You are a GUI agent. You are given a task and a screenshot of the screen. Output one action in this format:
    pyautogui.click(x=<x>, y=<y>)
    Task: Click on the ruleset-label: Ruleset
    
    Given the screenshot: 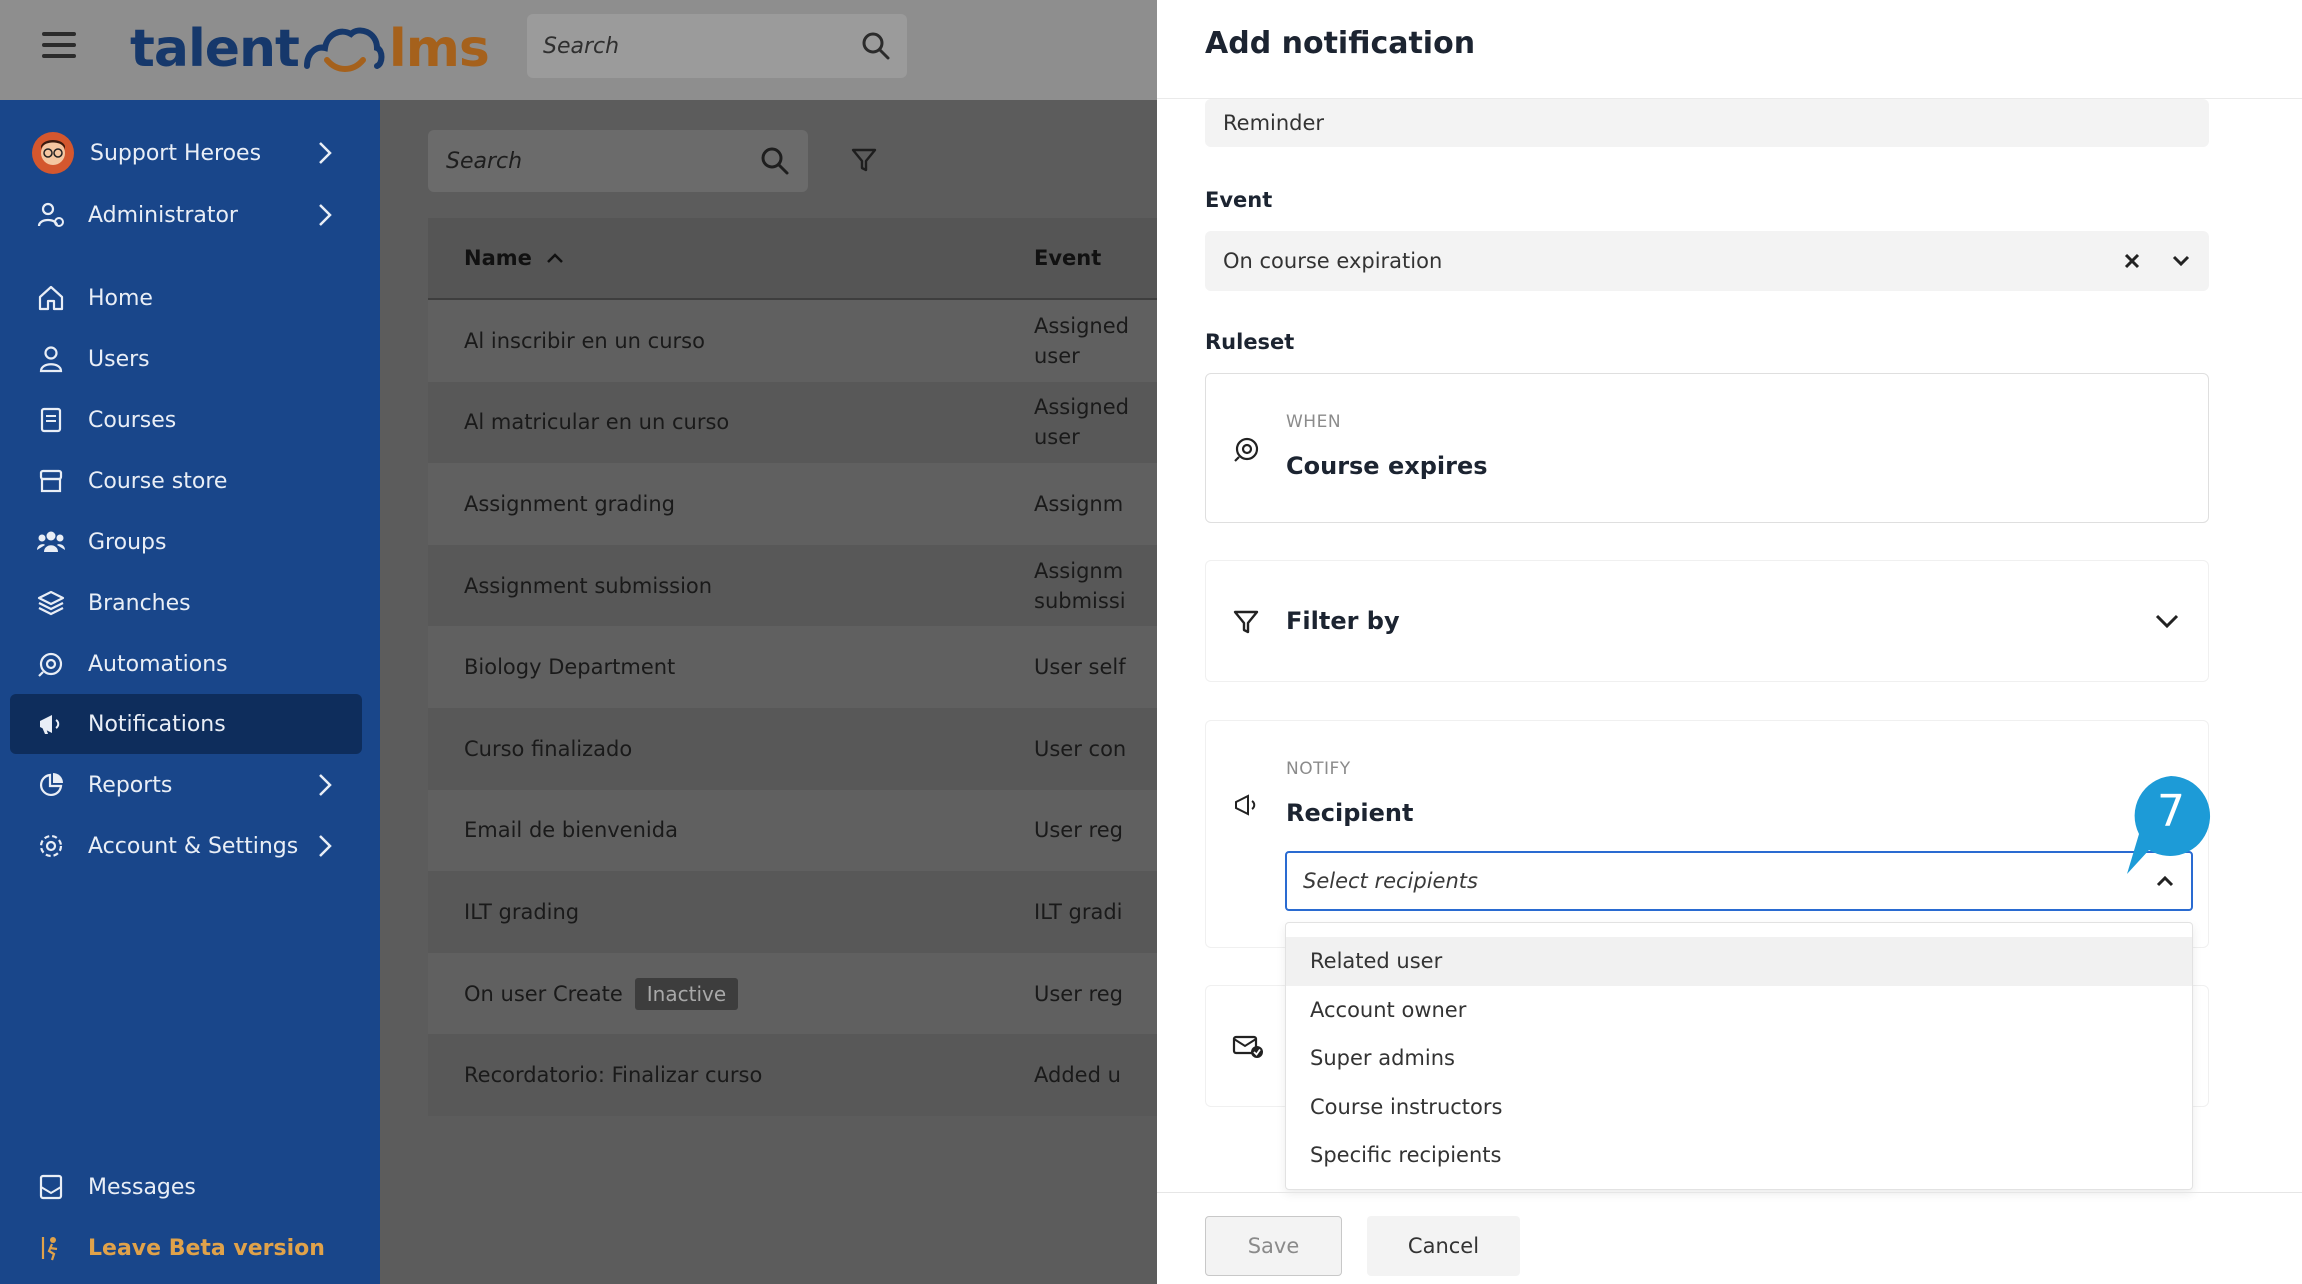 What is the action you would take?
    pyautogui.click(x=1250, y=342)
    